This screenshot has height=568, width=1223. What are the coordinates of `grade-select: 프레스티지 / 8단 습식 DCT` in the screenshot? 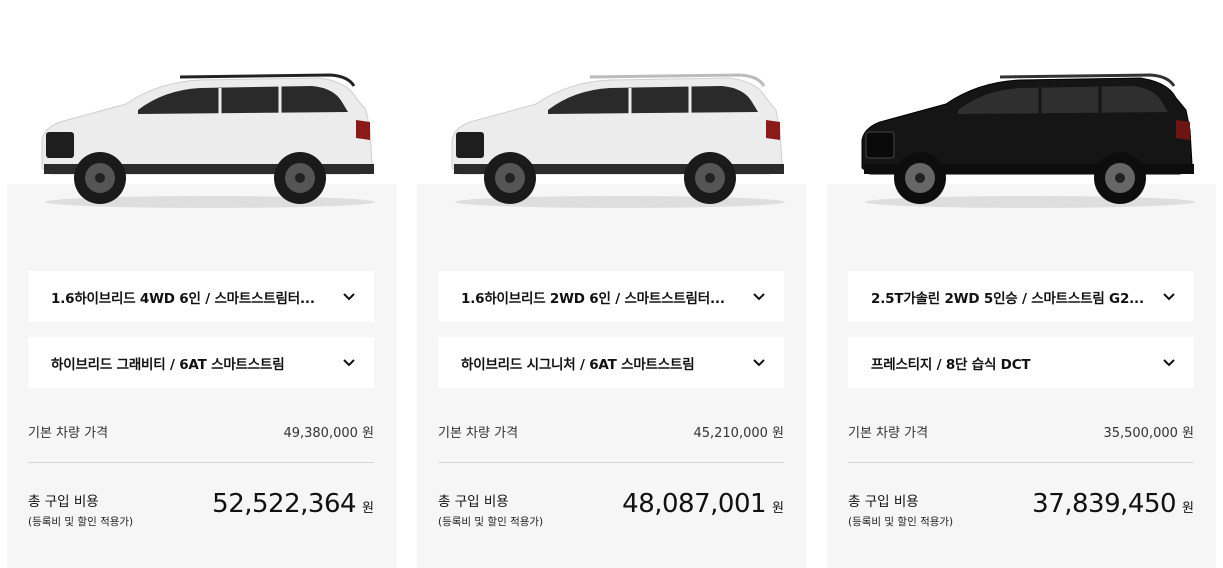 It's located at (1021, 362).